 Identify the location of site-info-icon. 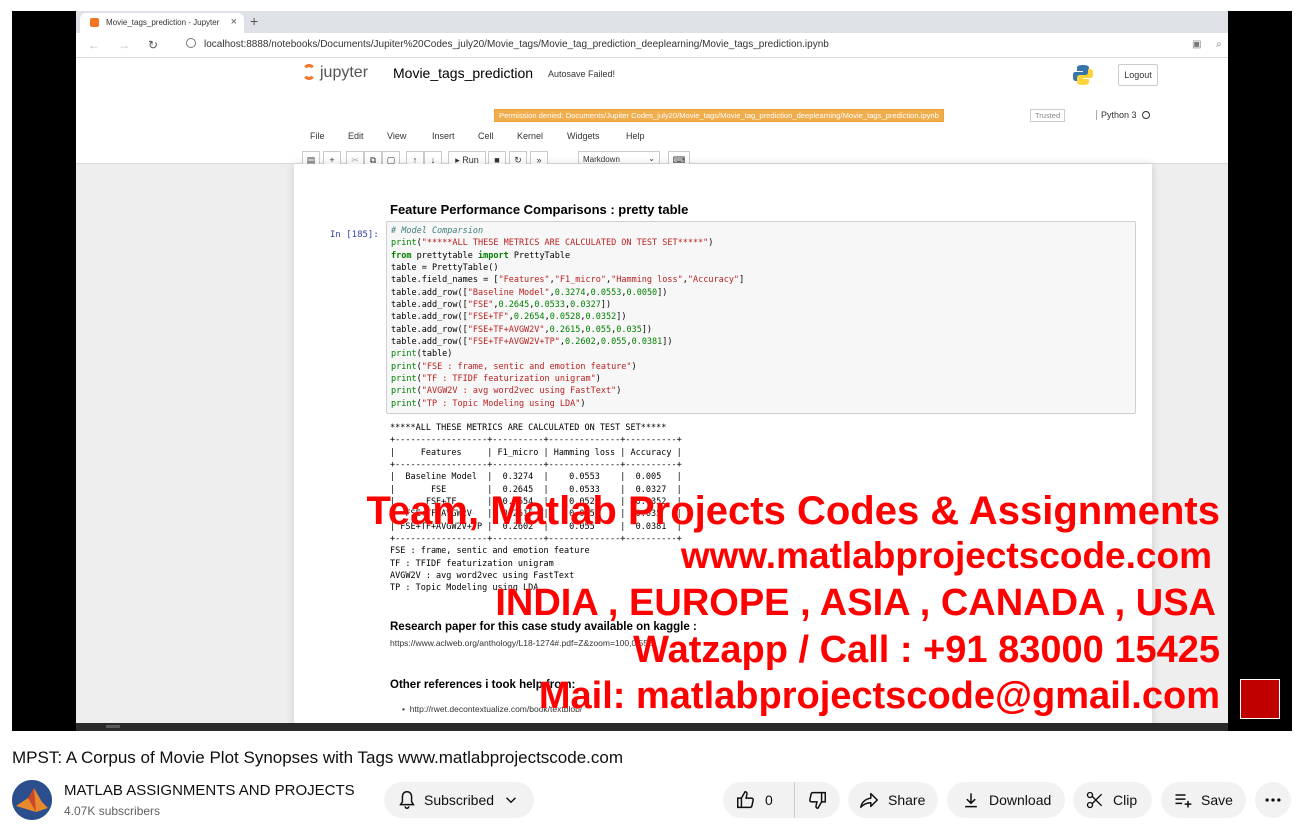
(191, 43).